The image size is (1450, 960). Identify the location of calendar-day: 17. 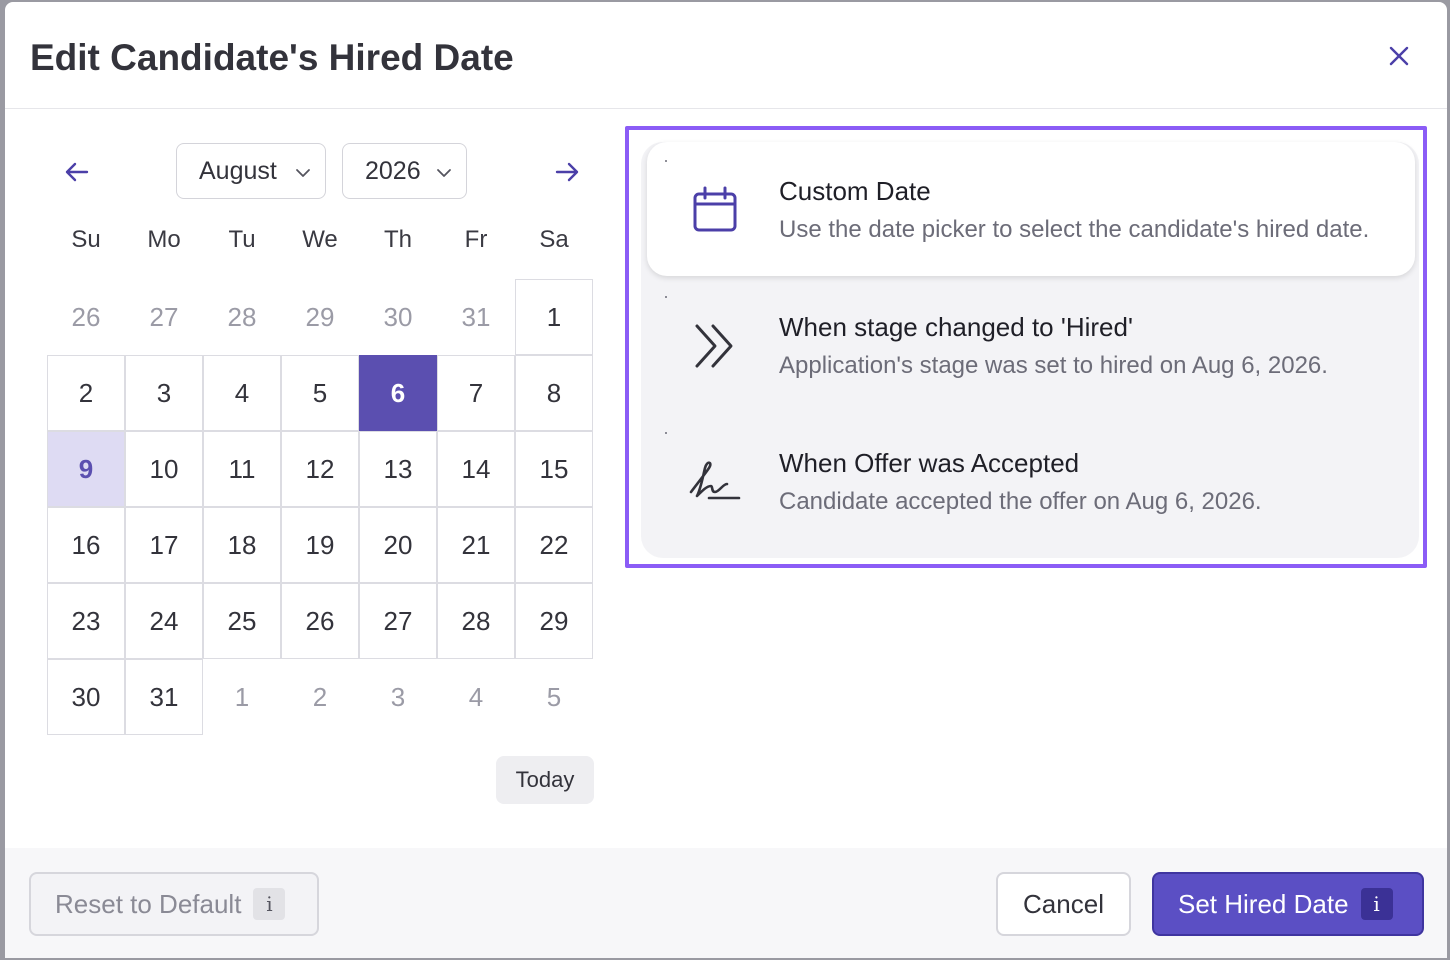
(164, 545).